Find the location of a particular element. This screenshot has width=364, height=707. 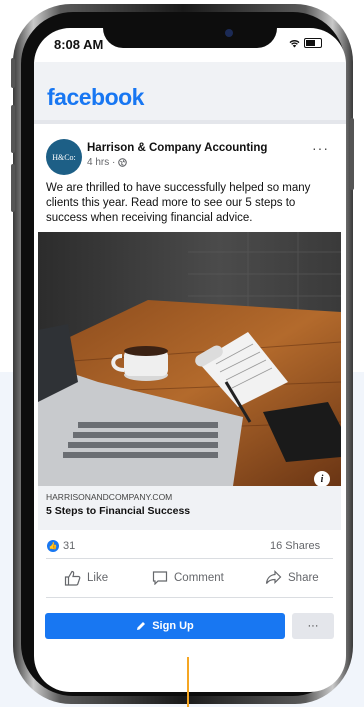

more-icon: ··· is located at coordinates (320, 148).